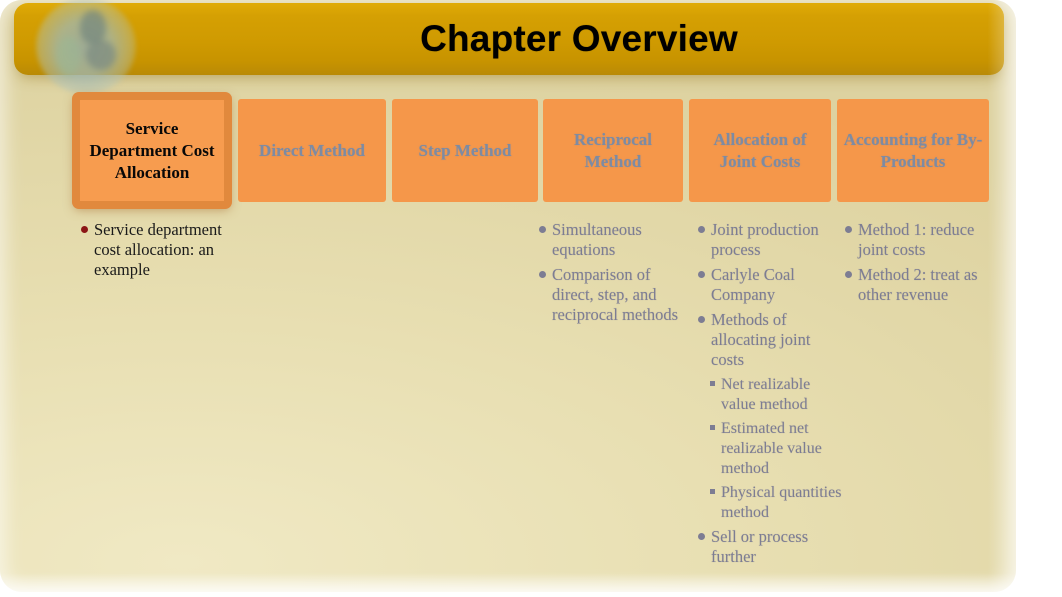  What do you see at coordinates (68, 56) in the screenshot?
I see `seal-detail-left` at bounding box center [68, 56].